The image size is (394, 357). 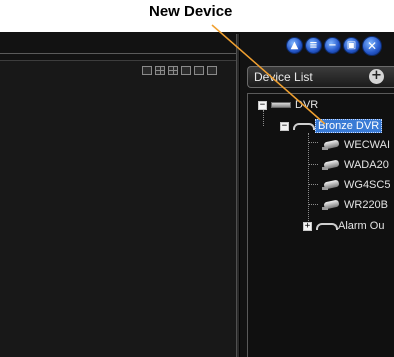 I want to click on tree-item-camera: WR220B, so click(x=354, y=205).